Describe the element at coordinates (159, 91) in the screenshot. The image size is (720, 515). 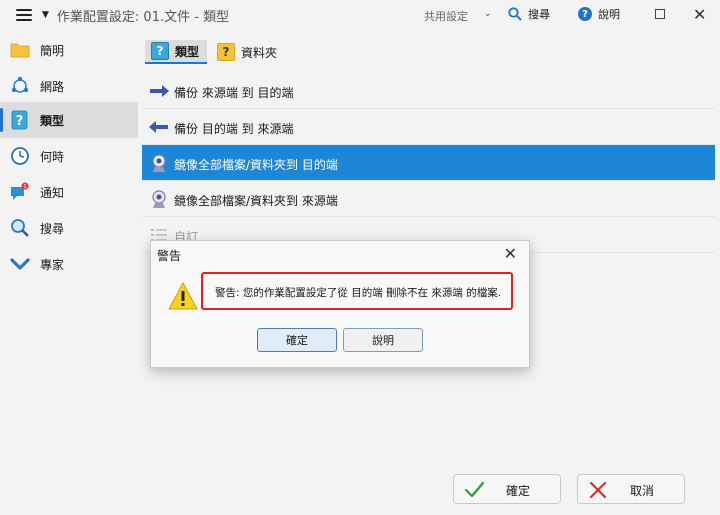
I see `arrow-right-icon` at that location.